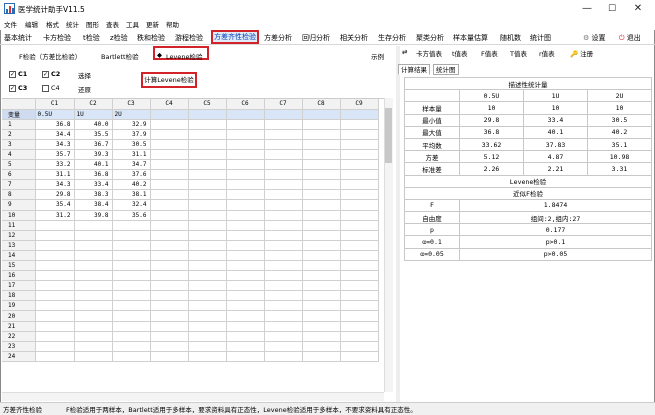 This screenshot has height=415, width=655. What do you see at coordinates (19, 276) in the screenshot?
I see `row-header: 16` at bounding box center [19, 276].